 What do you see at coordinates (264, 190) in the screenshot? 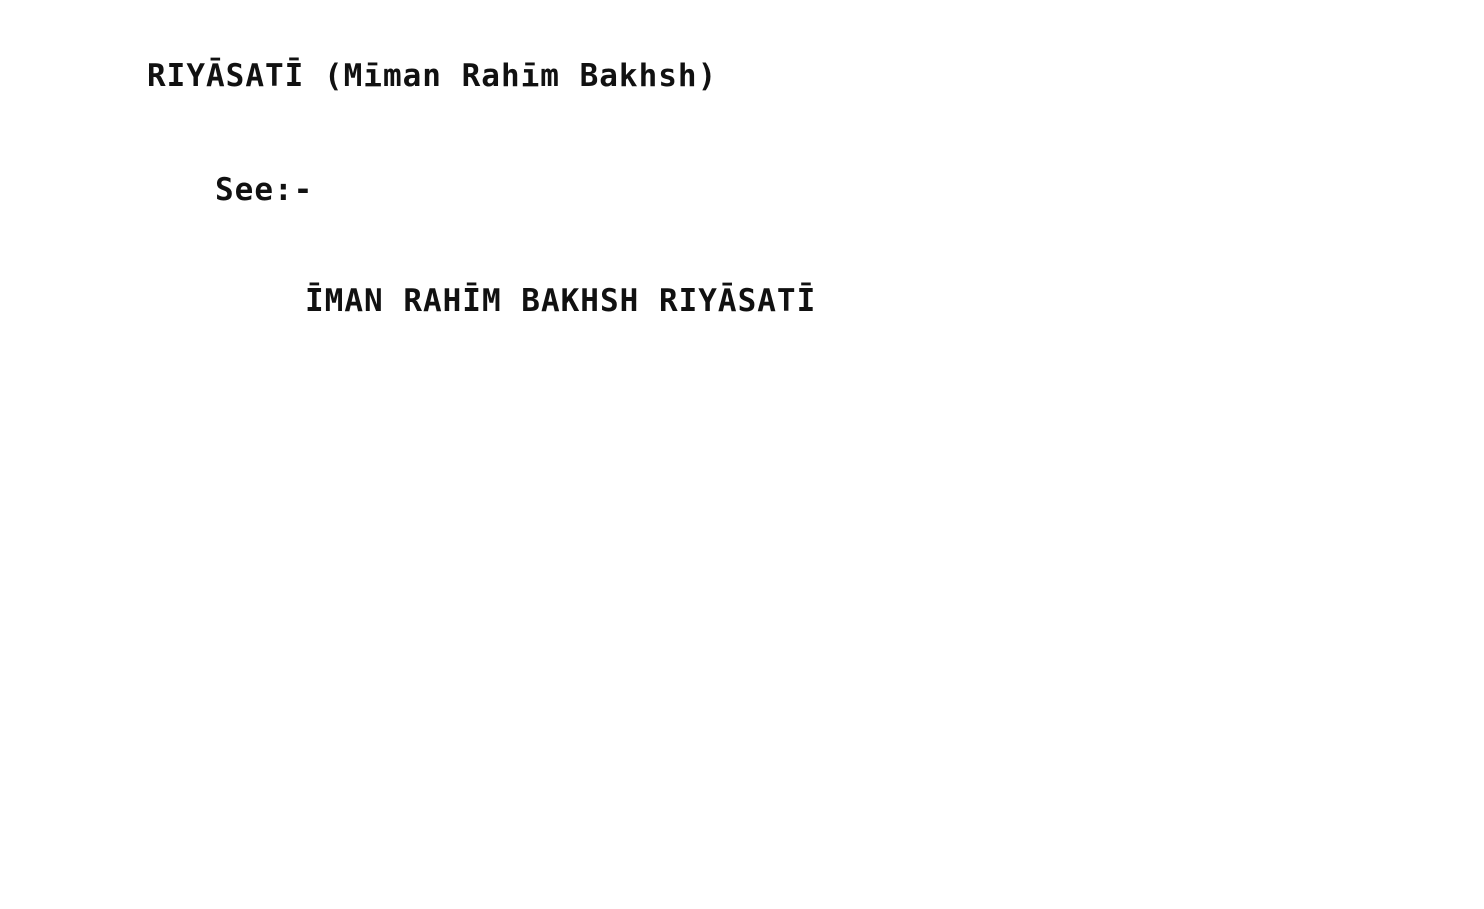
I see `see-reference-label: See:-` at bounding box center [264, 190].